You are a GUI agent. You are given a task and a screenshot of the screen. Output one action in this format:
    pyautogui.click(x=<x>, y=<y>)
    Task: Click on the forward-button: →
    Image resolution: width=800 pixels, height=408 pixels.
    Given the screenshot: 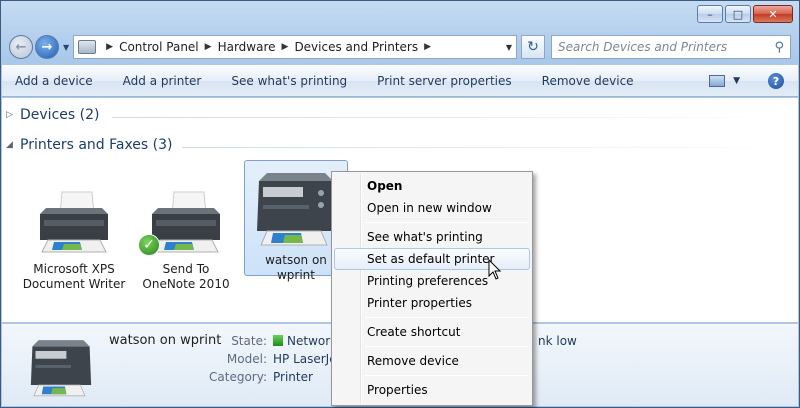 What is the action you would take?
    pyautogui.click(x=47, y=47)
    